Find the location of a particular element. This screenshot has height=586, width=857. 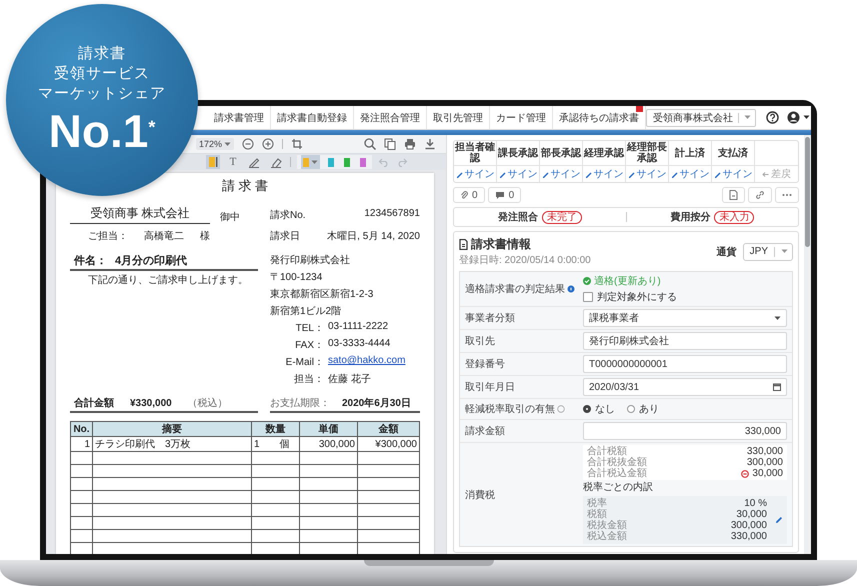

field-label: 消費税 is located at coordinates (480, 495).